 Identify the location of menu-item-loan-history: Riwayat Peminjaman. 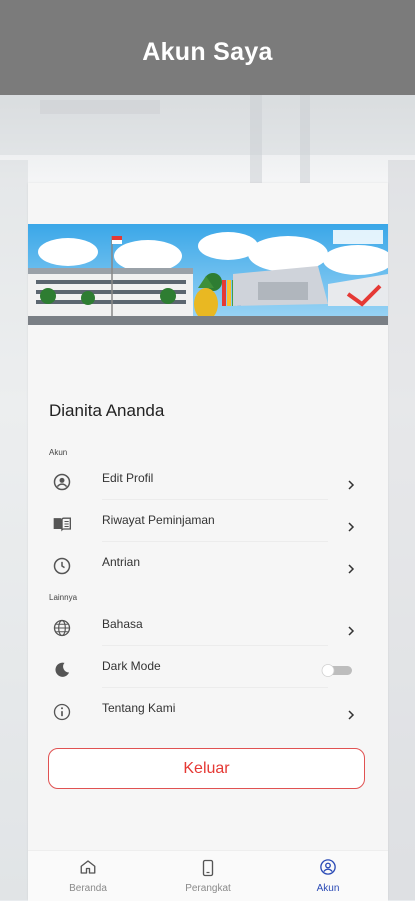
(208, 525).